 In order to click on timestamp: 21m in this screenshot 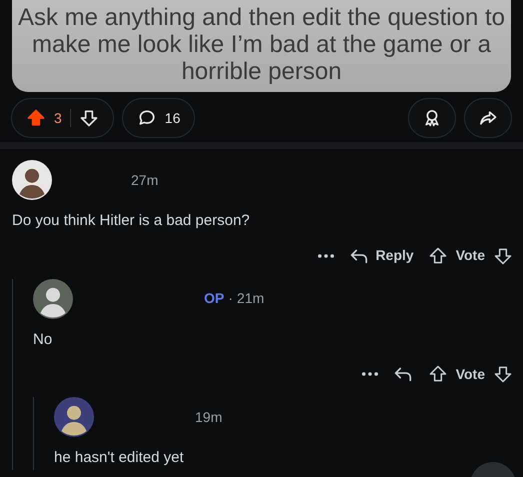, I will do `click(250, 298)`.